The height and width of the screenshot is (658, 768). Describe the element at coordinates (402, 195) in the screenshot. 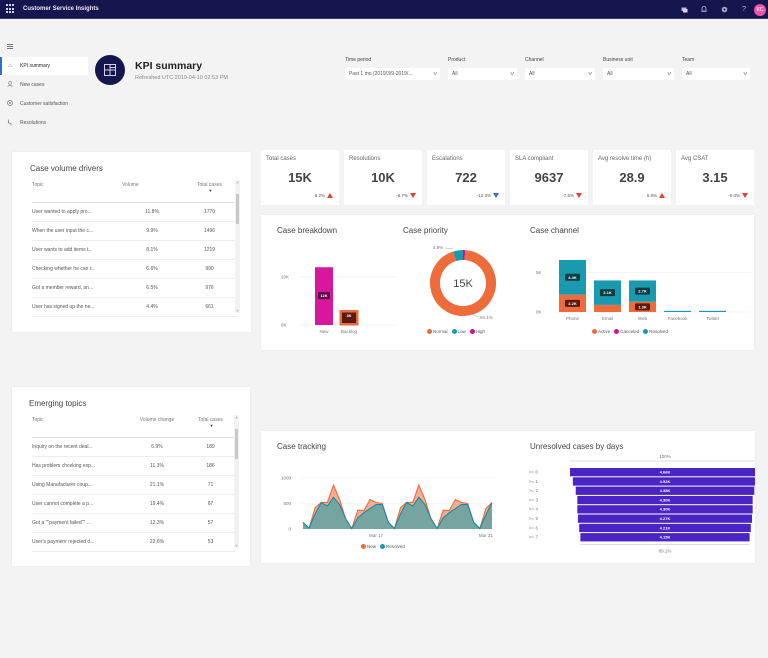

I see `kpi-delta-text: -6.7%` at that location.